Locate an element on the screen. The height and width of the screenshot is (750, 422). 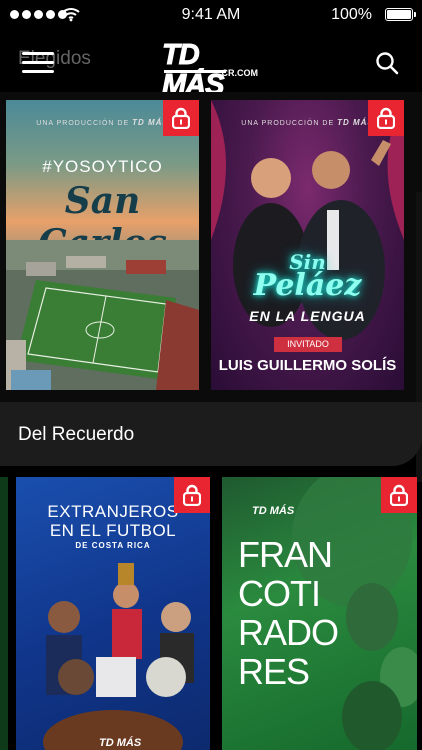
hamburger-menu-icon is located at coordinates (39, 63).